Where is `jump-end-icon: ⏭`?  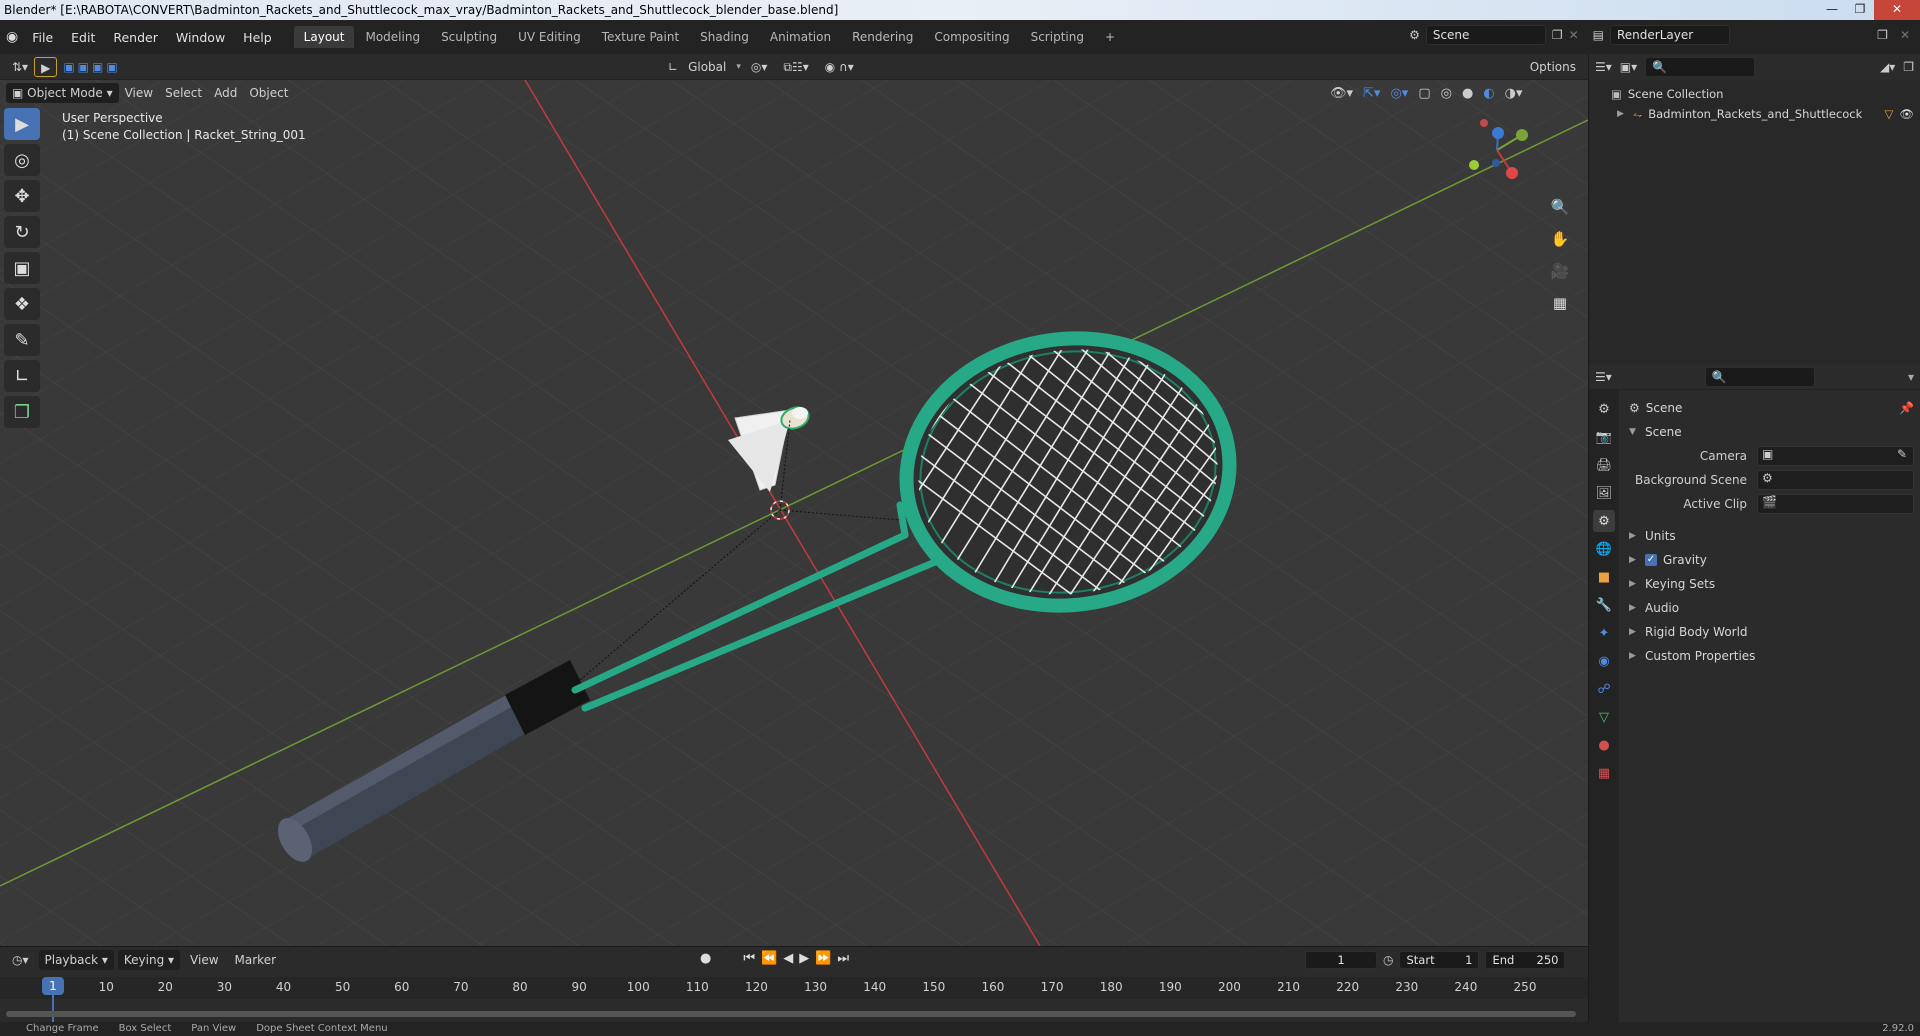 jump-end-icon: ⏭ is located at coordinates (843, 958).